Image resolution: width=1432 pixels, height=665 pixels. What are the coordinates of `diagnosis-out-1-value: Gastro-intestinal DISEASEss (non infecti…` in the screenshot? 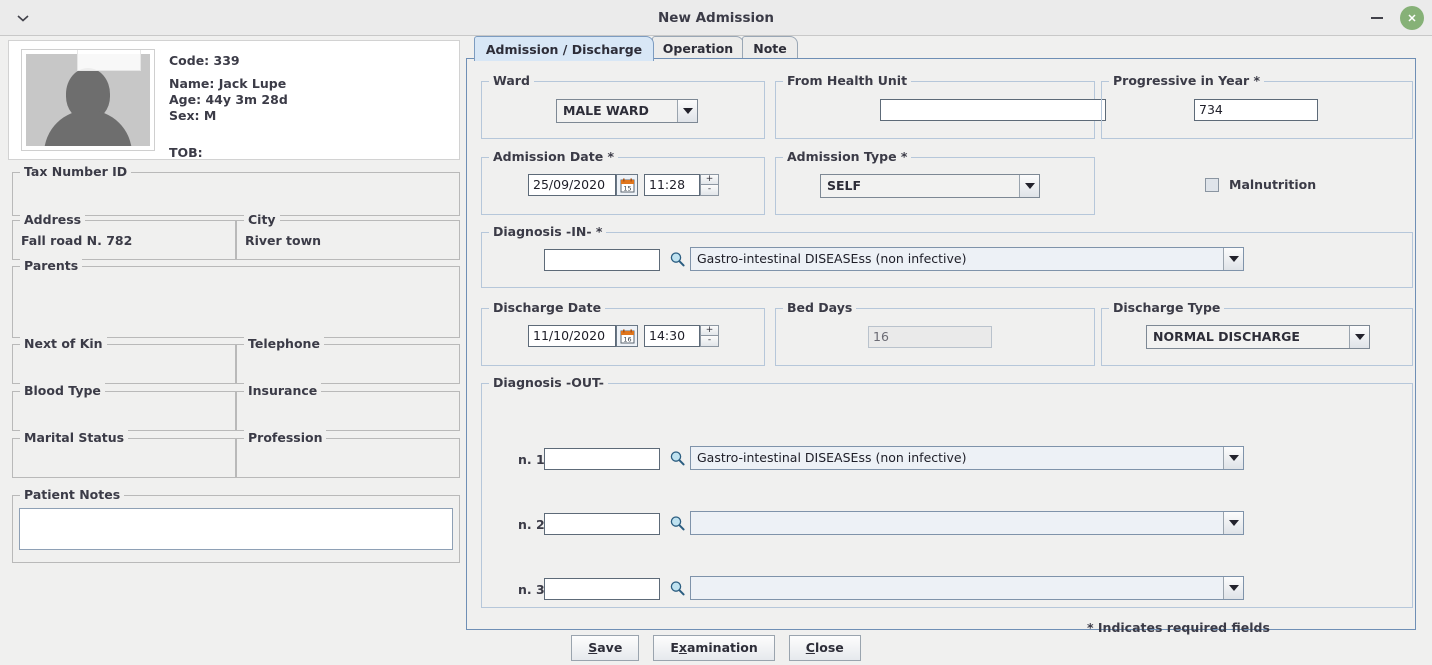 It's located at (832, 457).